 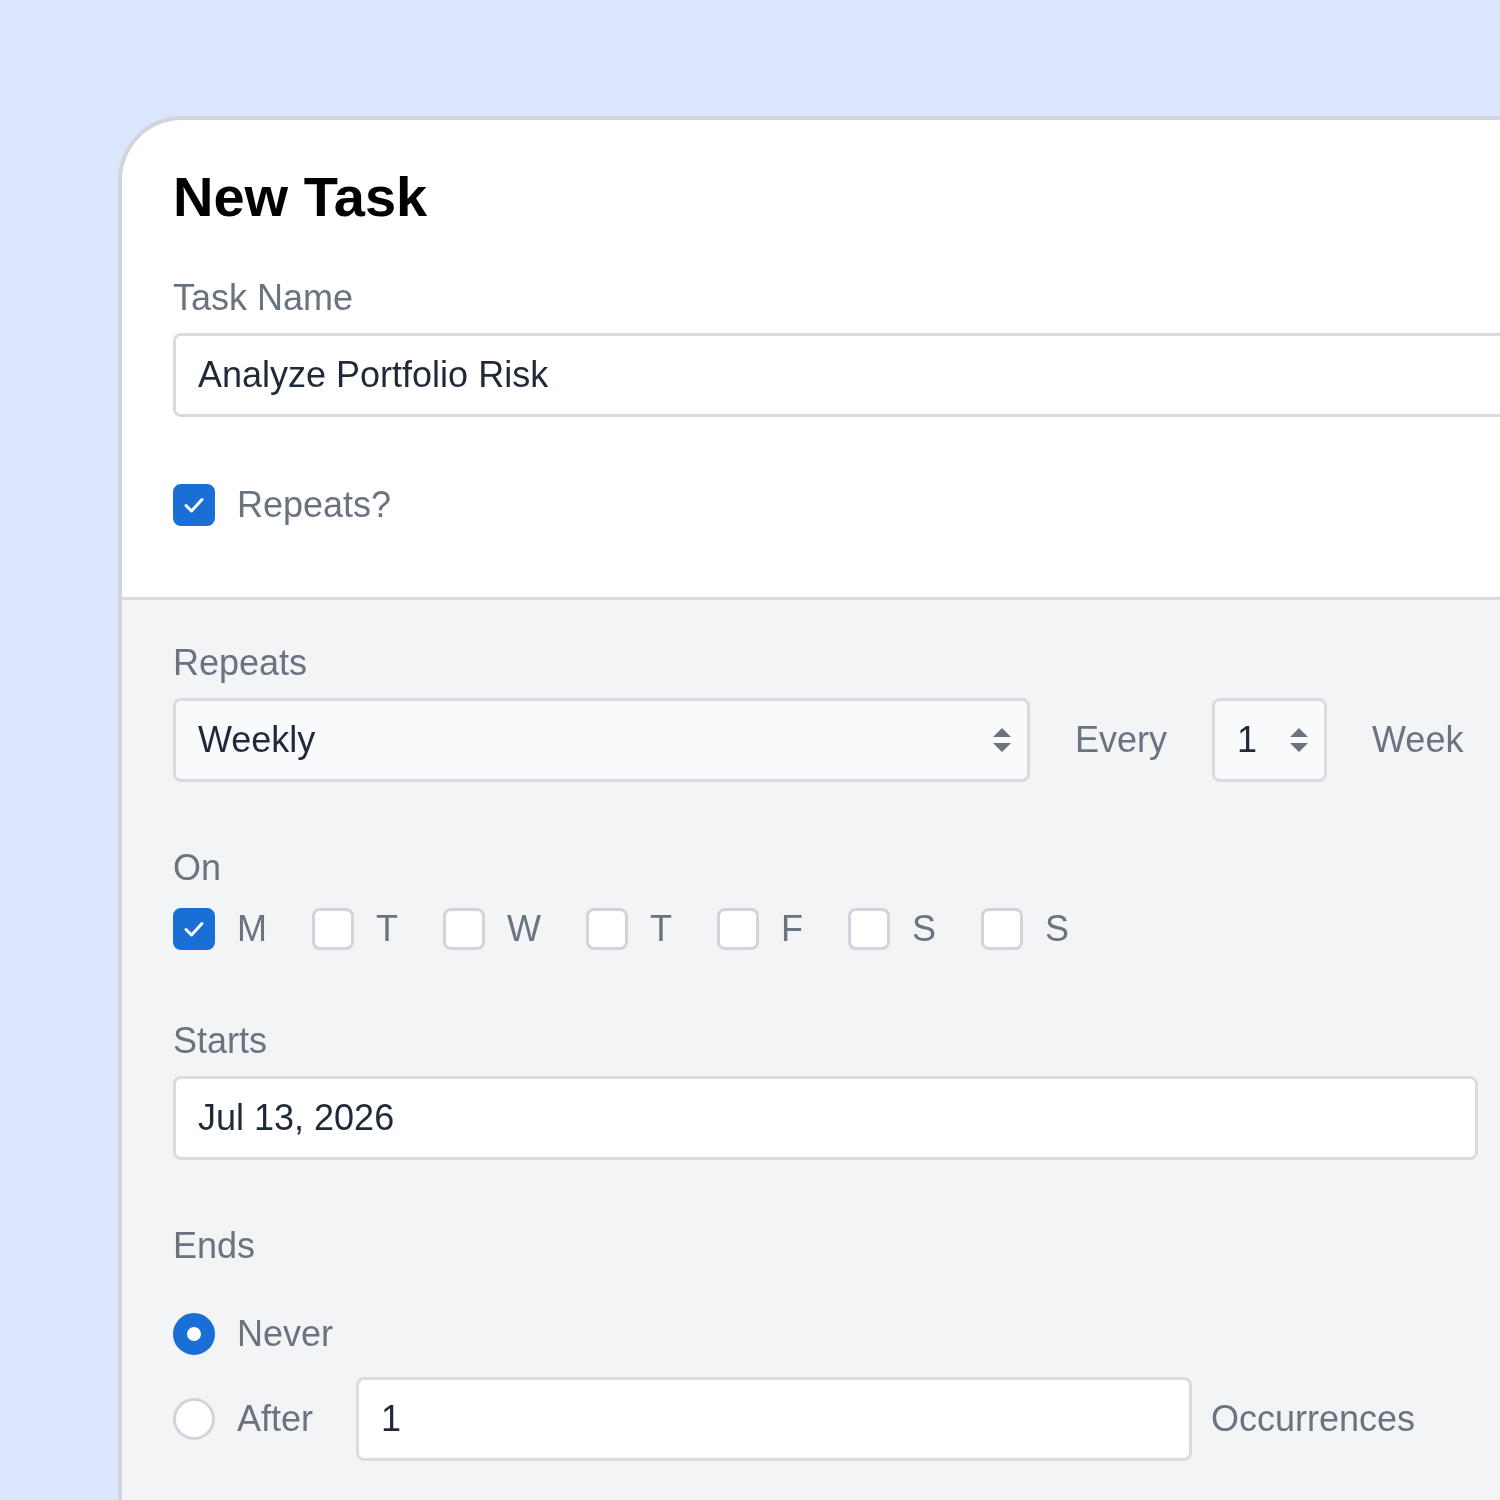 I want to click on field-label: Repeats, so click(x=241, y=663).